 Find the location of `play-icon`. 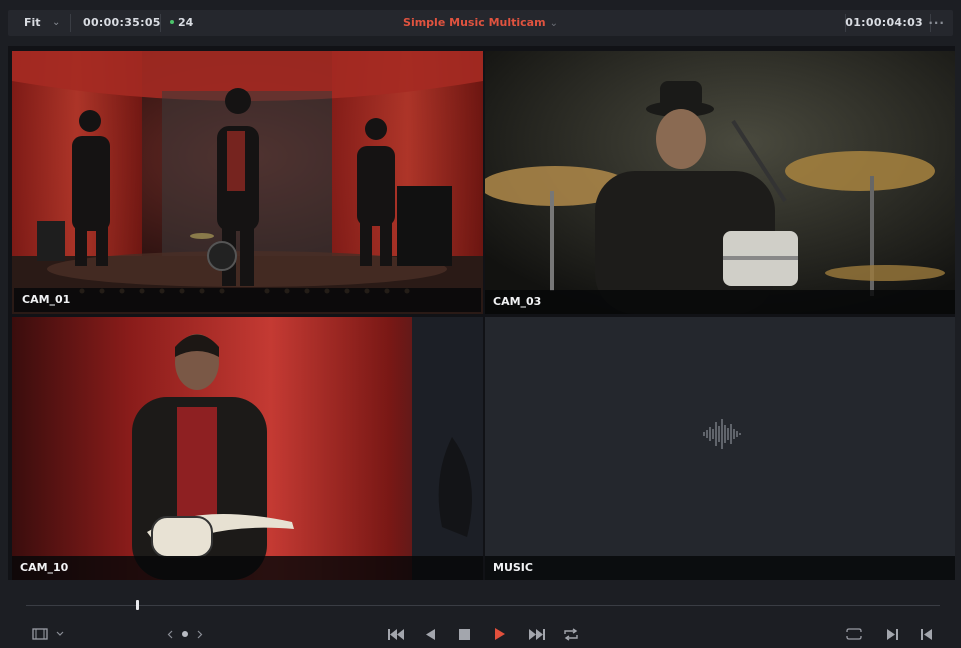

play-icon is located at coordinates (500, 634).